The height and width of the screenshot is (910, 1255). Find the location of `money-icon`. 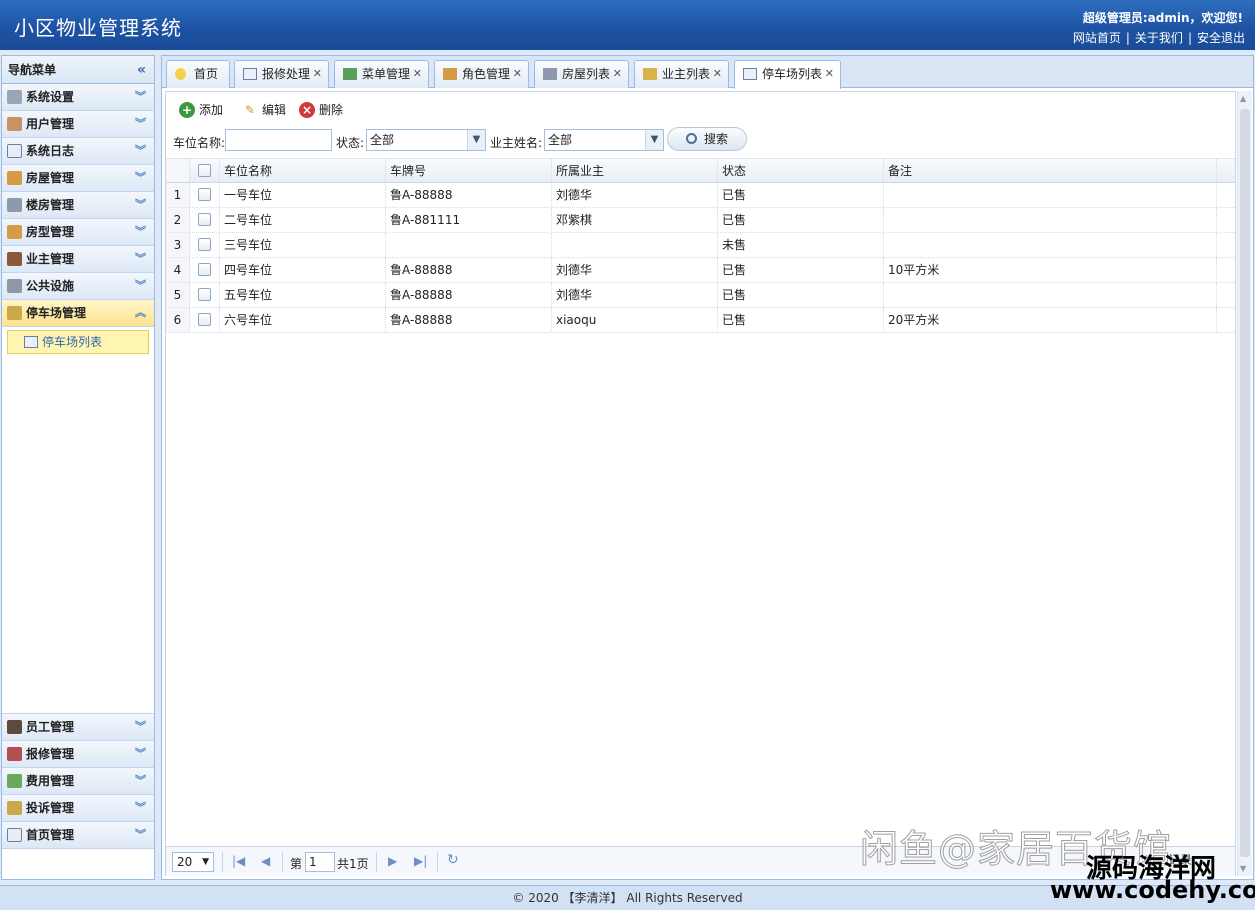

money-icon is located at coordinates (14, 781).